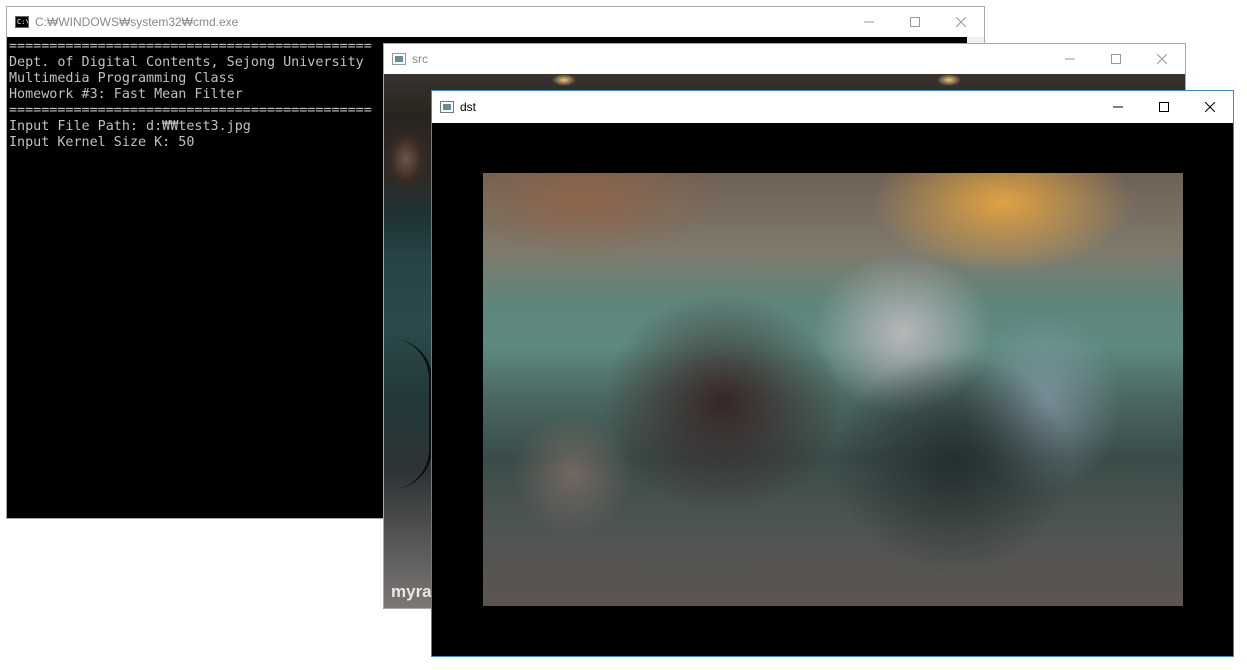 This screenshot has height=670, width=1247. What do you see at coordinates (832, 107) in the screenshot?
I see `dst-titlebar: dst` at bounding box center [832, 107].